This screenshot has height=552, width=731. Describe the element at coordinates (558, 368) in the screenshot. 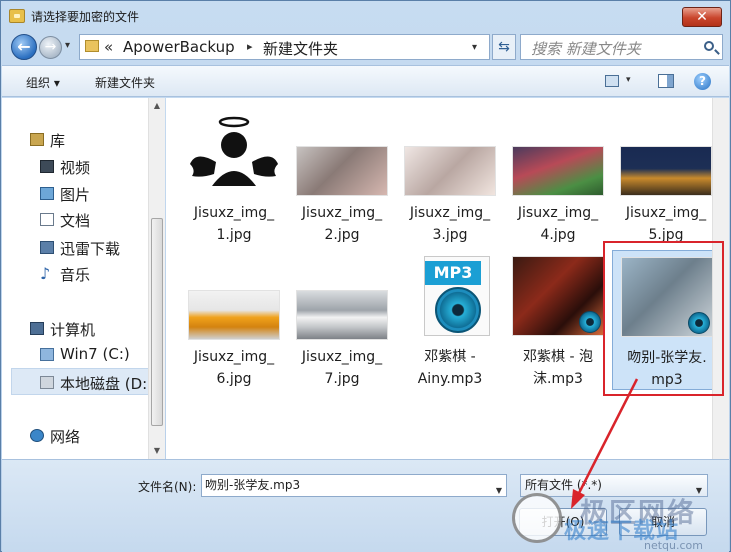

I see `file-name: 邓紫棋 - 泡 沫.mp3` at that location.